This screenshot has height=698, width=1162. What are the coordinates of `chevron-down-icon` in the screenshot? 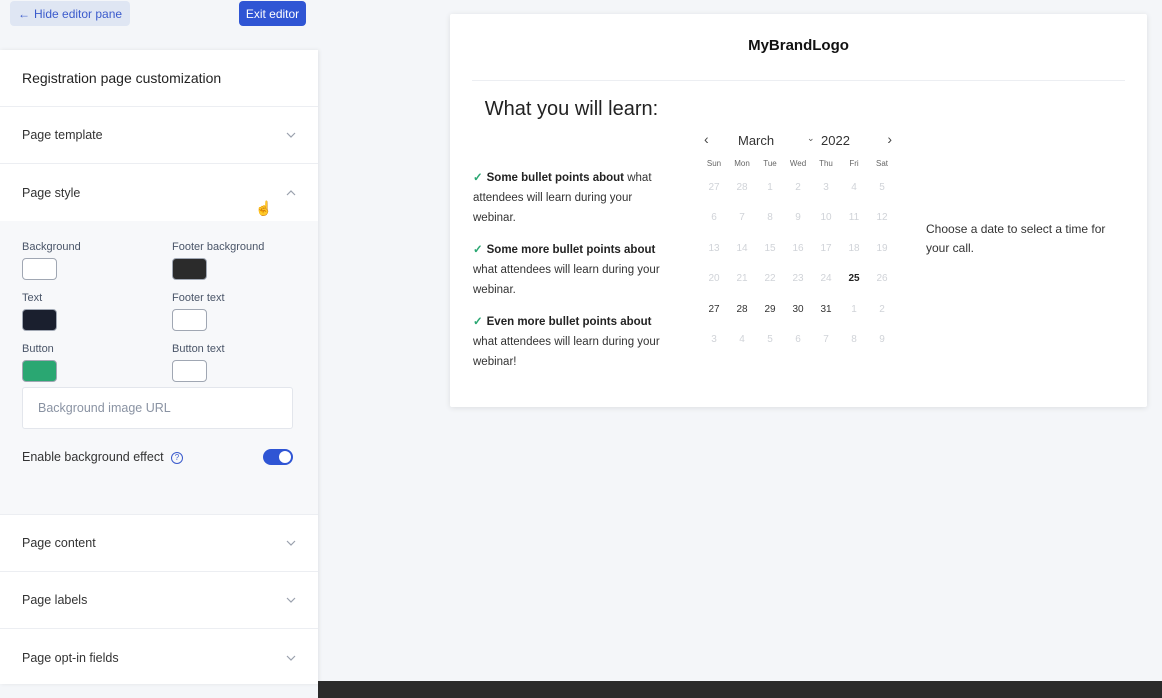 It's located at (291, 135).